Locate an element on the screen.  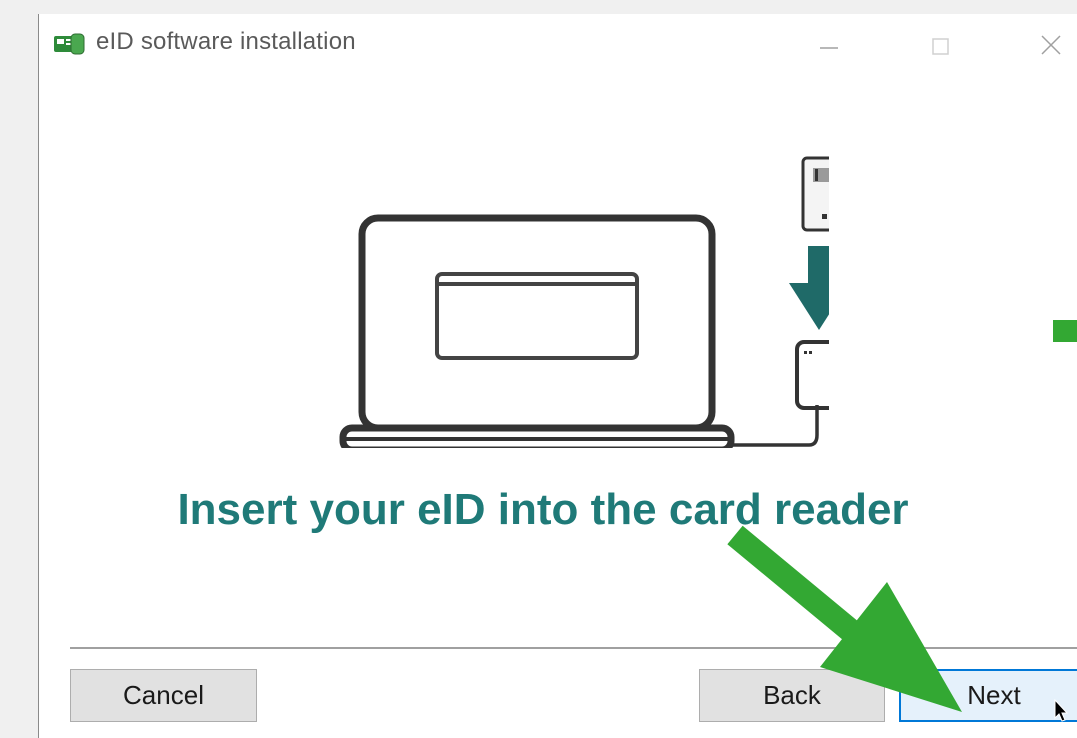
window-title: eID software installation is located at coordinates (226, 41).